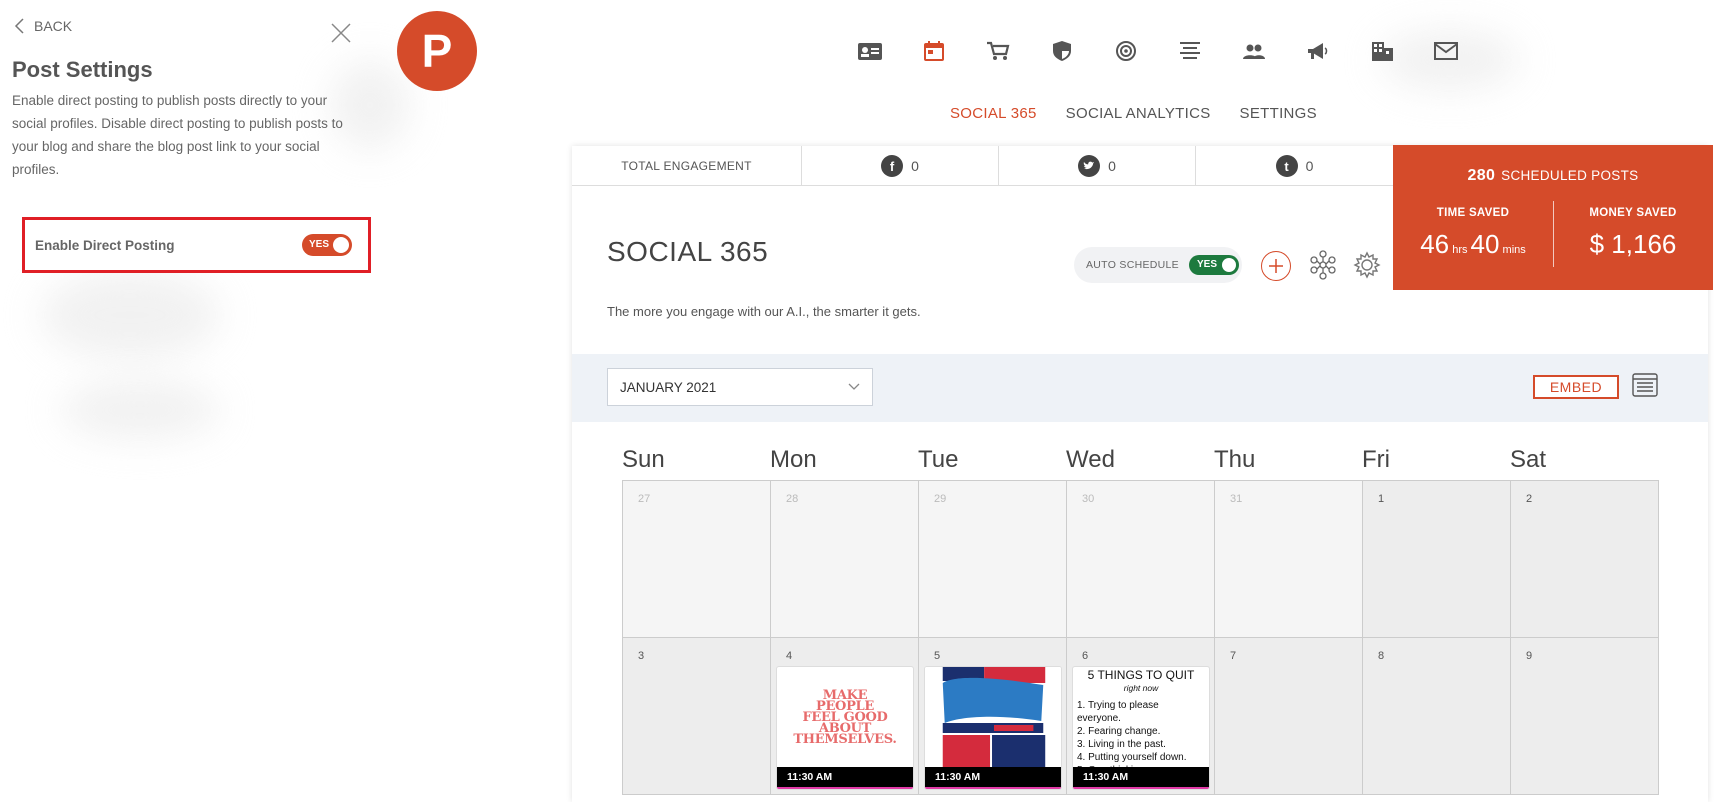 The height and width of the screenshot is (802, 1729). Describe the element at coordinates (1138, 113) in the screenshot. I see `tab-social-analytics: SOCIAL ANALYTICS` at that location.